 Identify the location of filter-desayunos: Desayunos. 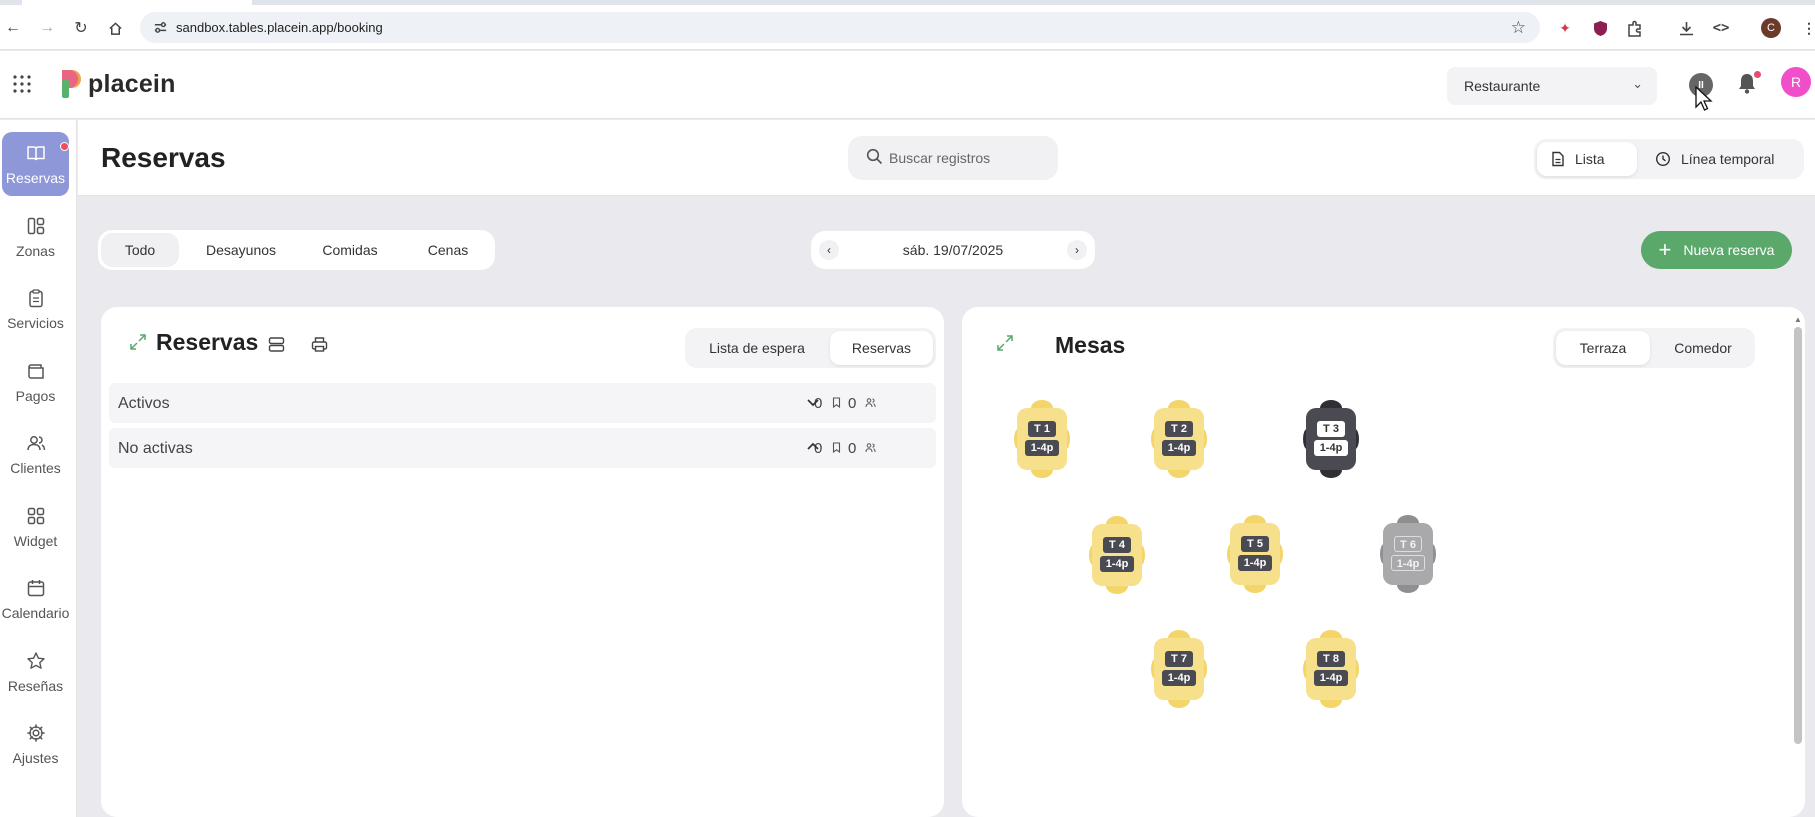
(241, 250).